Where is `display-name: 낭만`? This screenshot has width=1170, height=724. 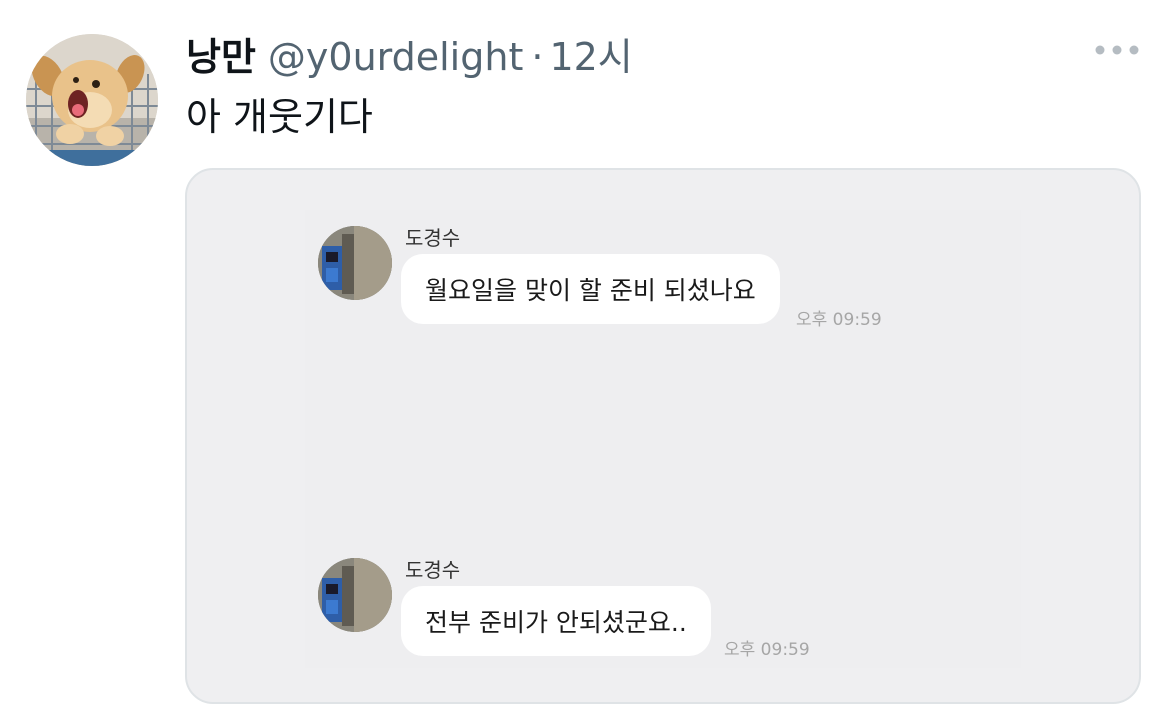
display-name: 낭만 is located at coordinates (221, 53).